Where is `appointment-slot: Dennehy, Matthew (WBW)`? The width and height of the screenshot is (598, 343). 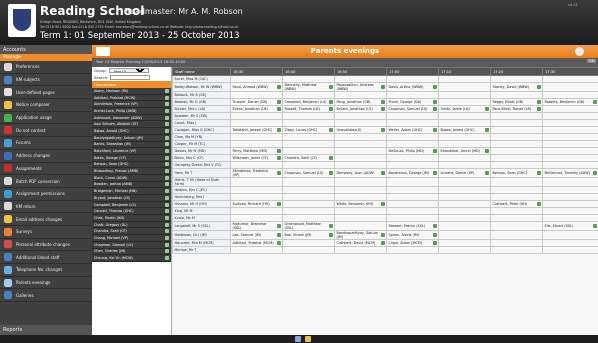
appointment-slot: Dennehy, Matthew (WBW) is located at coordinates (308, 87).